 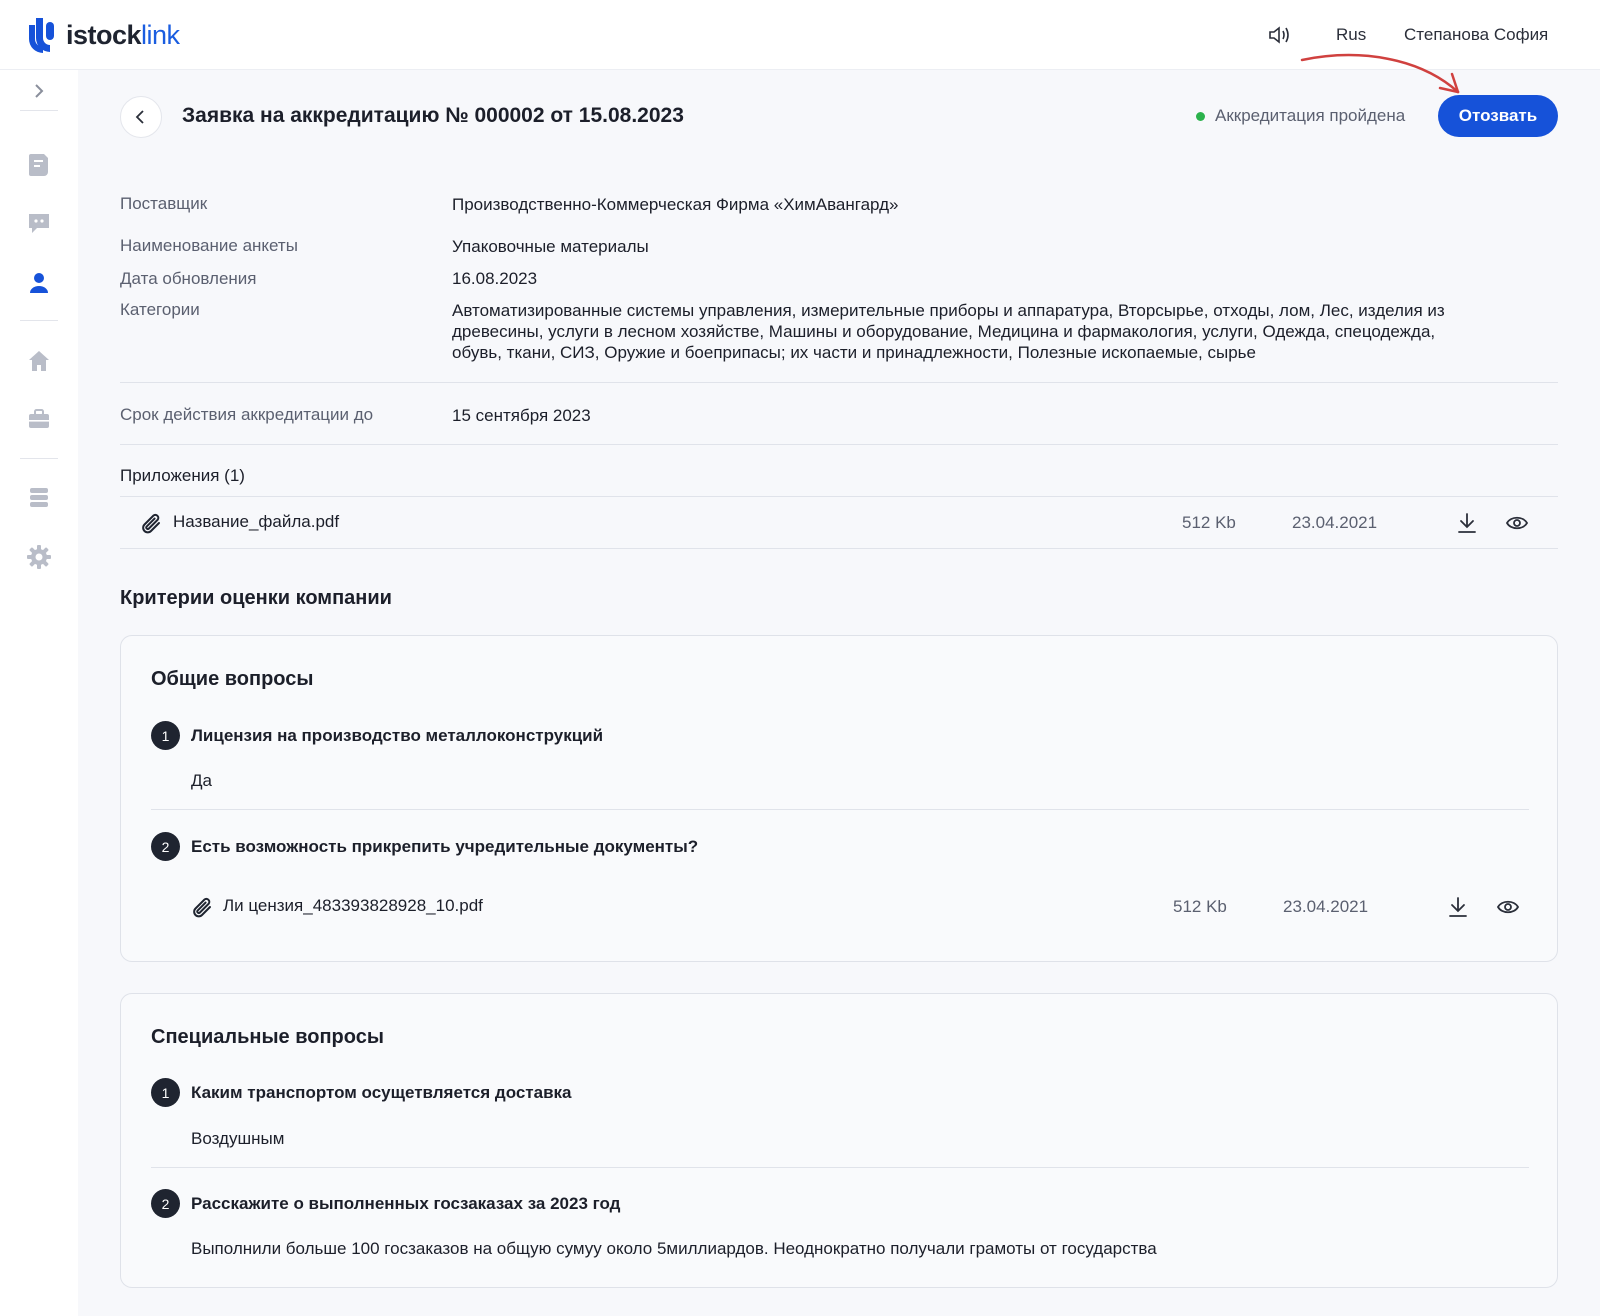 I want to click on question-answer: Да, so click(x=201, y=780).